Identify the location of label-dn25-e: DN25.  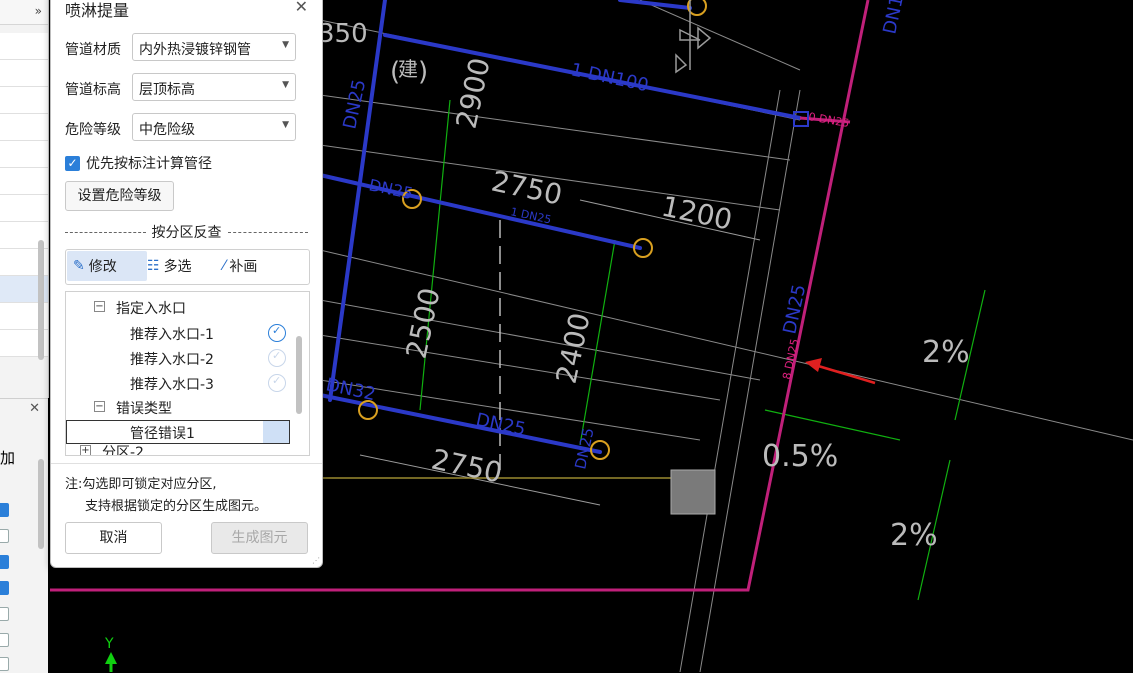
(584, 448).